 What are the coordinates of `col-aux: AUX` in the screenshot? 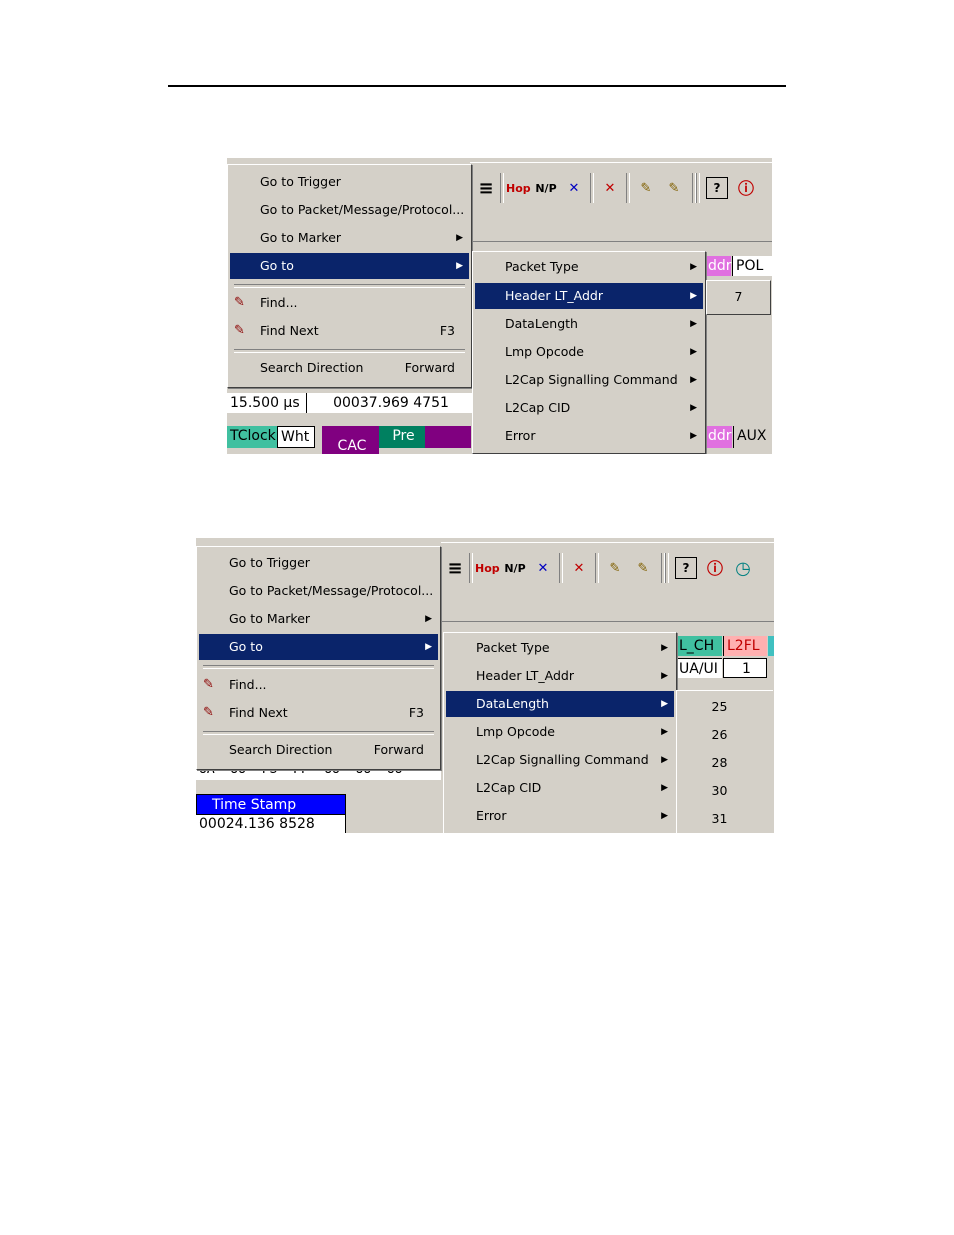 It's located at (752, 437).